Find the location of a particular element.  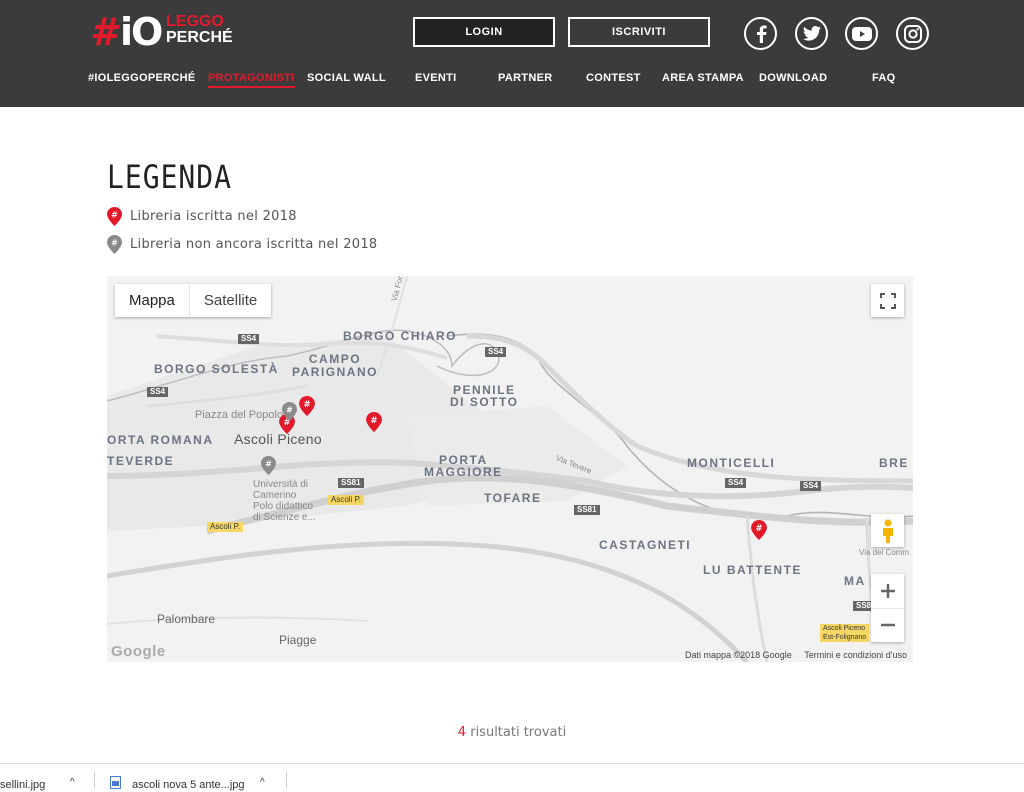

facebook-icon is located at coordinates (760, 33).